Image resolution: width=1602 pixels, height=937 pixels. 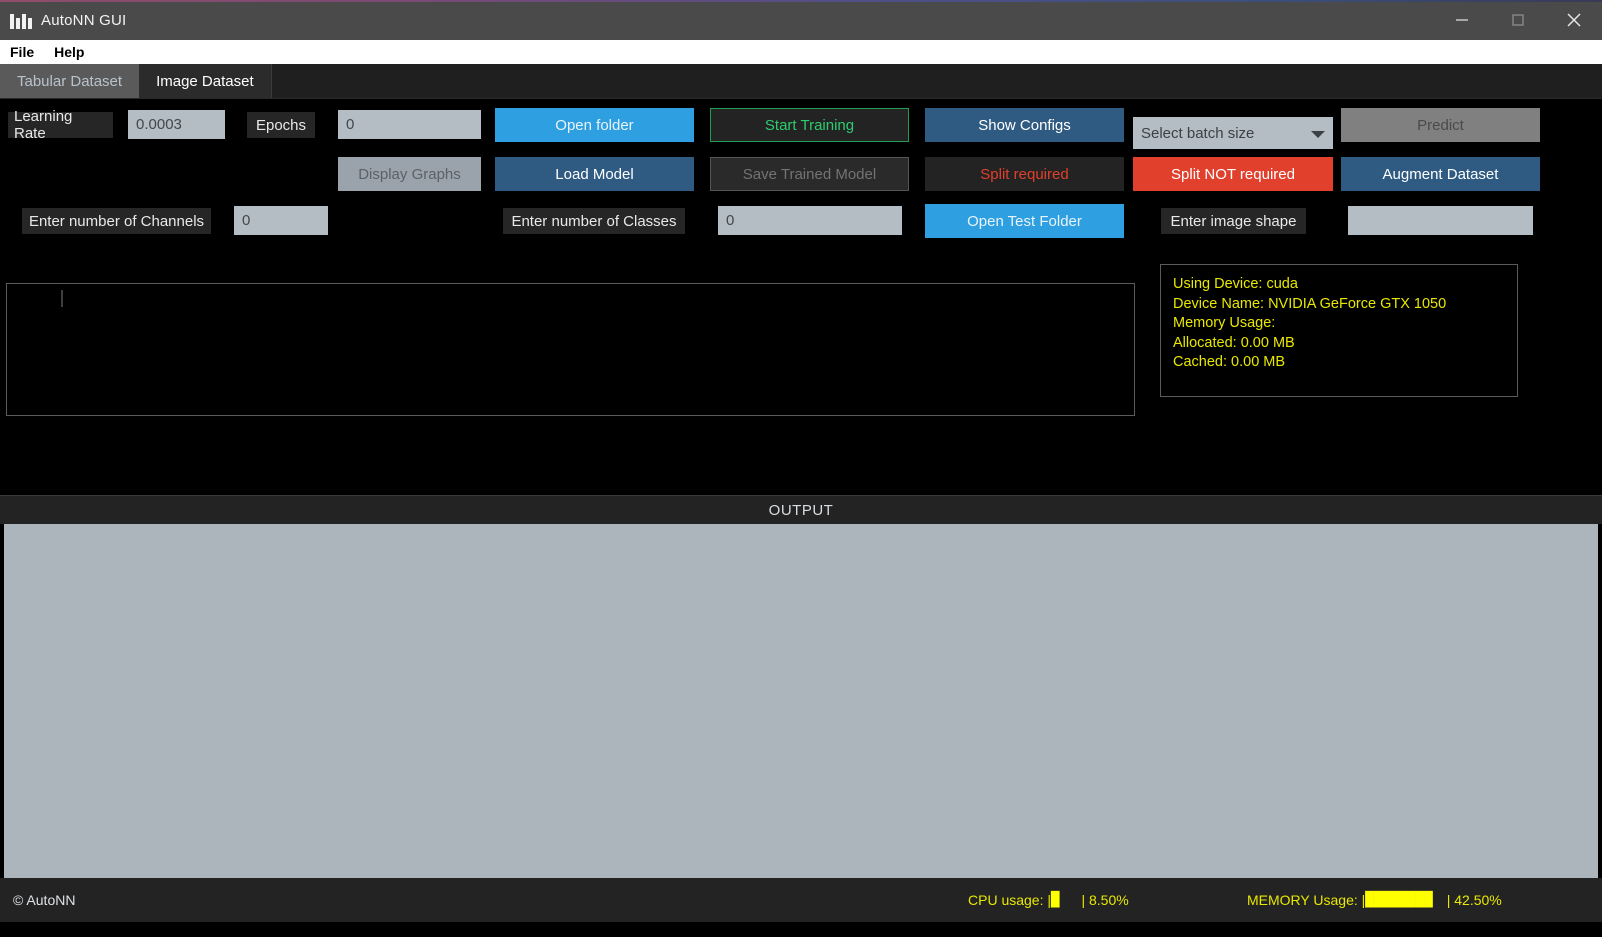 What do you see at coordinates (1318, 134) in the screenshot?
I see `chevron-down-icon` at bounding box center [1318, 134].